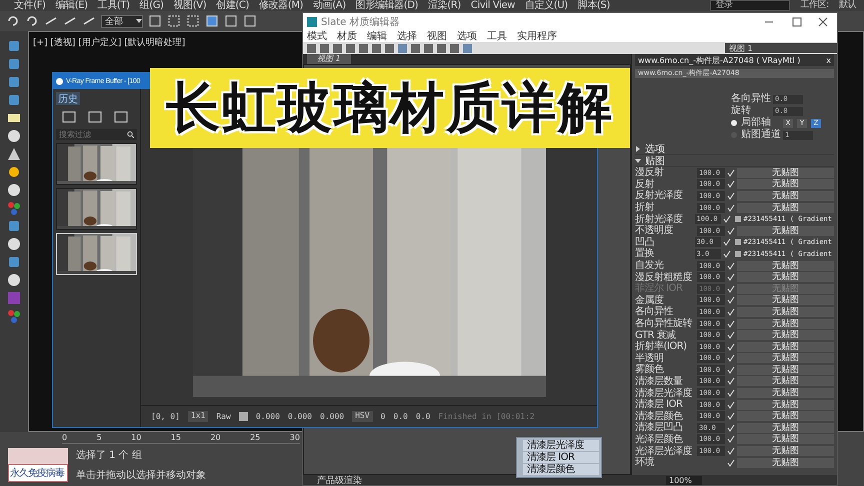 The width and height of the screenshot is (864, 486). What do you see at coordinates (32, 21) in the screenshot?
I see `redo-icon` at bounding box center [32, 21].